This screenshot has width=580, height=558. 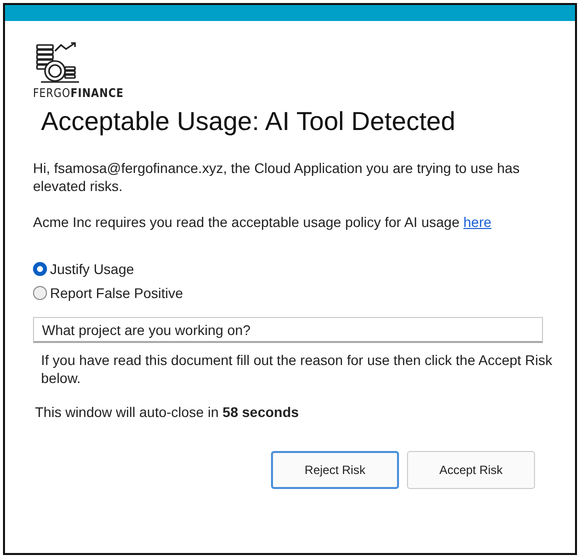 What do you see at coordinates (297, 369) in the screenshot?
I see `instructions-text: If you have read this document fill out the reason for use then click the Accept Risk below.` at bounding box center [297, 369].